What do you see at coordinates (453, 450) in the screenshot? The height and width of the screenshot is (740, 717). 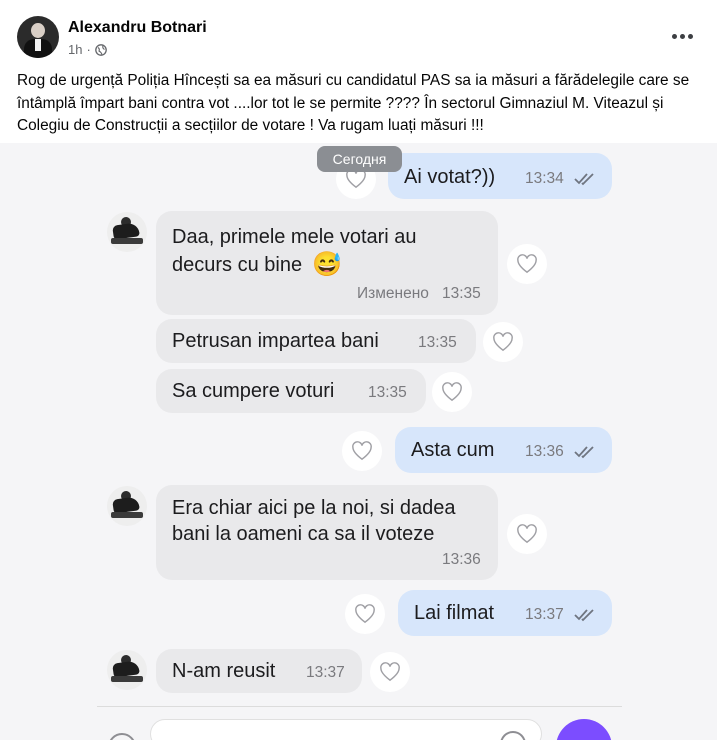 I see `message-text: Asta cum` at bounding box center [453, 450].